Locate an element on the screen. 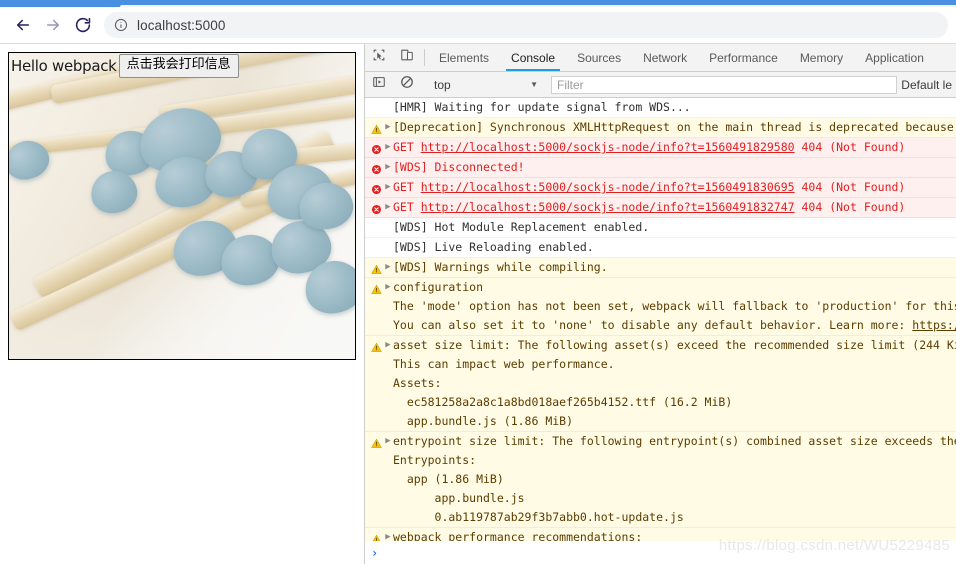  tab-application: Application is located at coordinates (894, 57).